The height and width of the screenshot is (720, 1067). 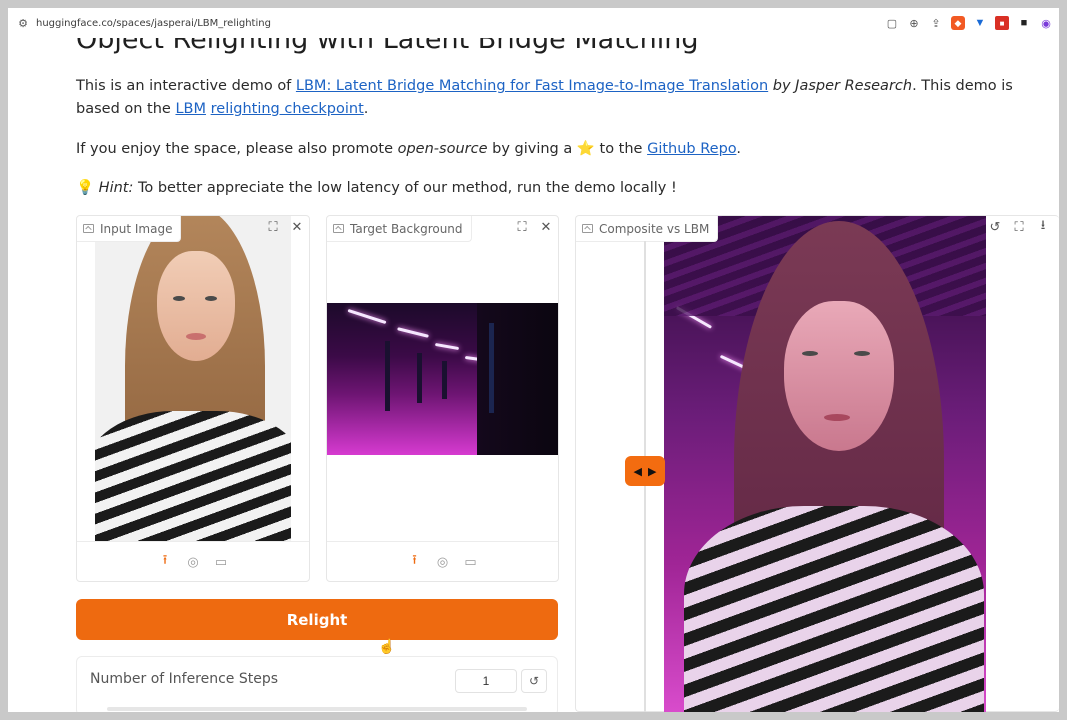 I want to click on target-background-label-text: Target Background, so click(x=406, y=228).